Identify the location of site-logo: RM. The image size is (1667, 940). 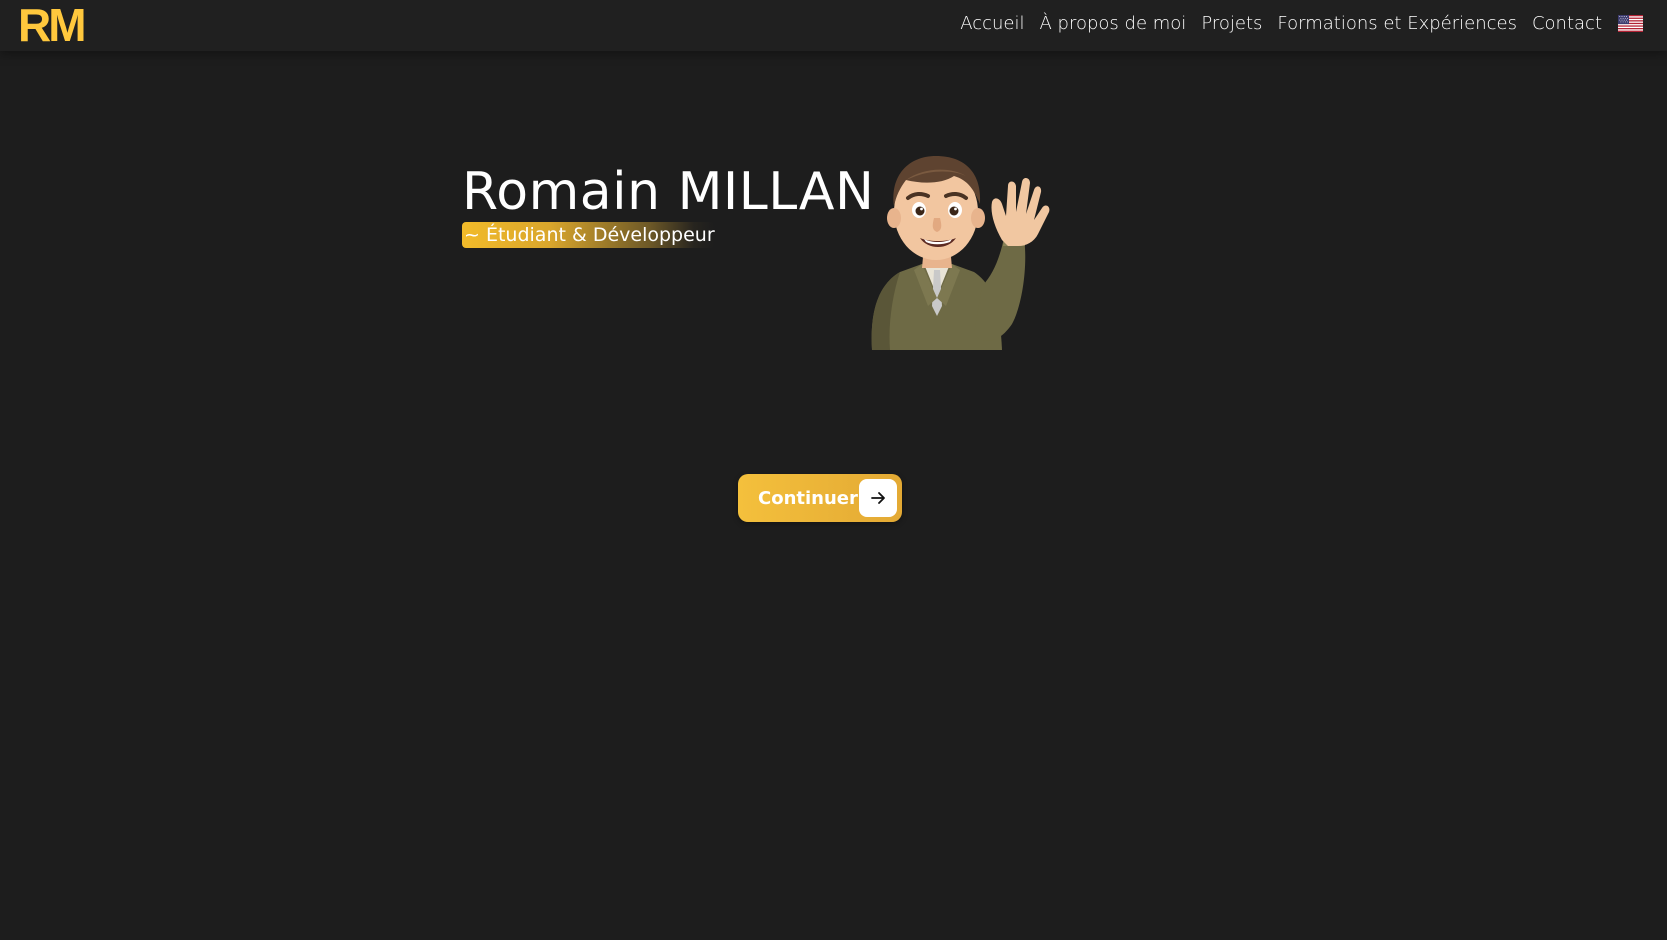
(52, 25).